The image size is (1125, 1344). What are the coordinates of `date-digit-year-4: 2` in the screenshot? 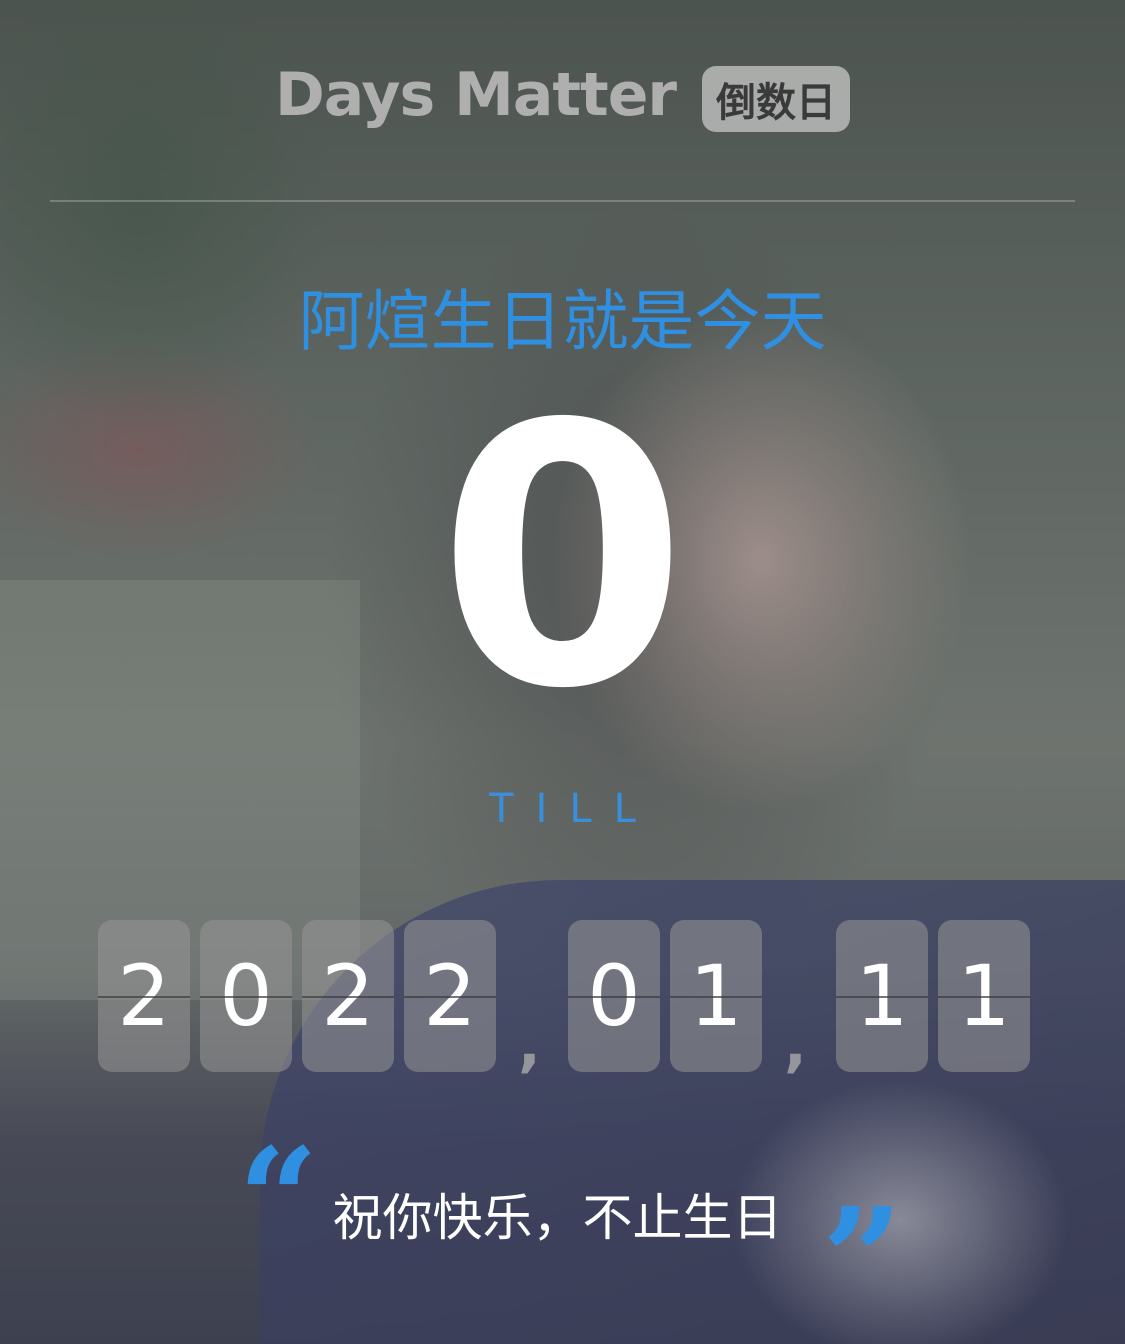 It's located at (450, 996).